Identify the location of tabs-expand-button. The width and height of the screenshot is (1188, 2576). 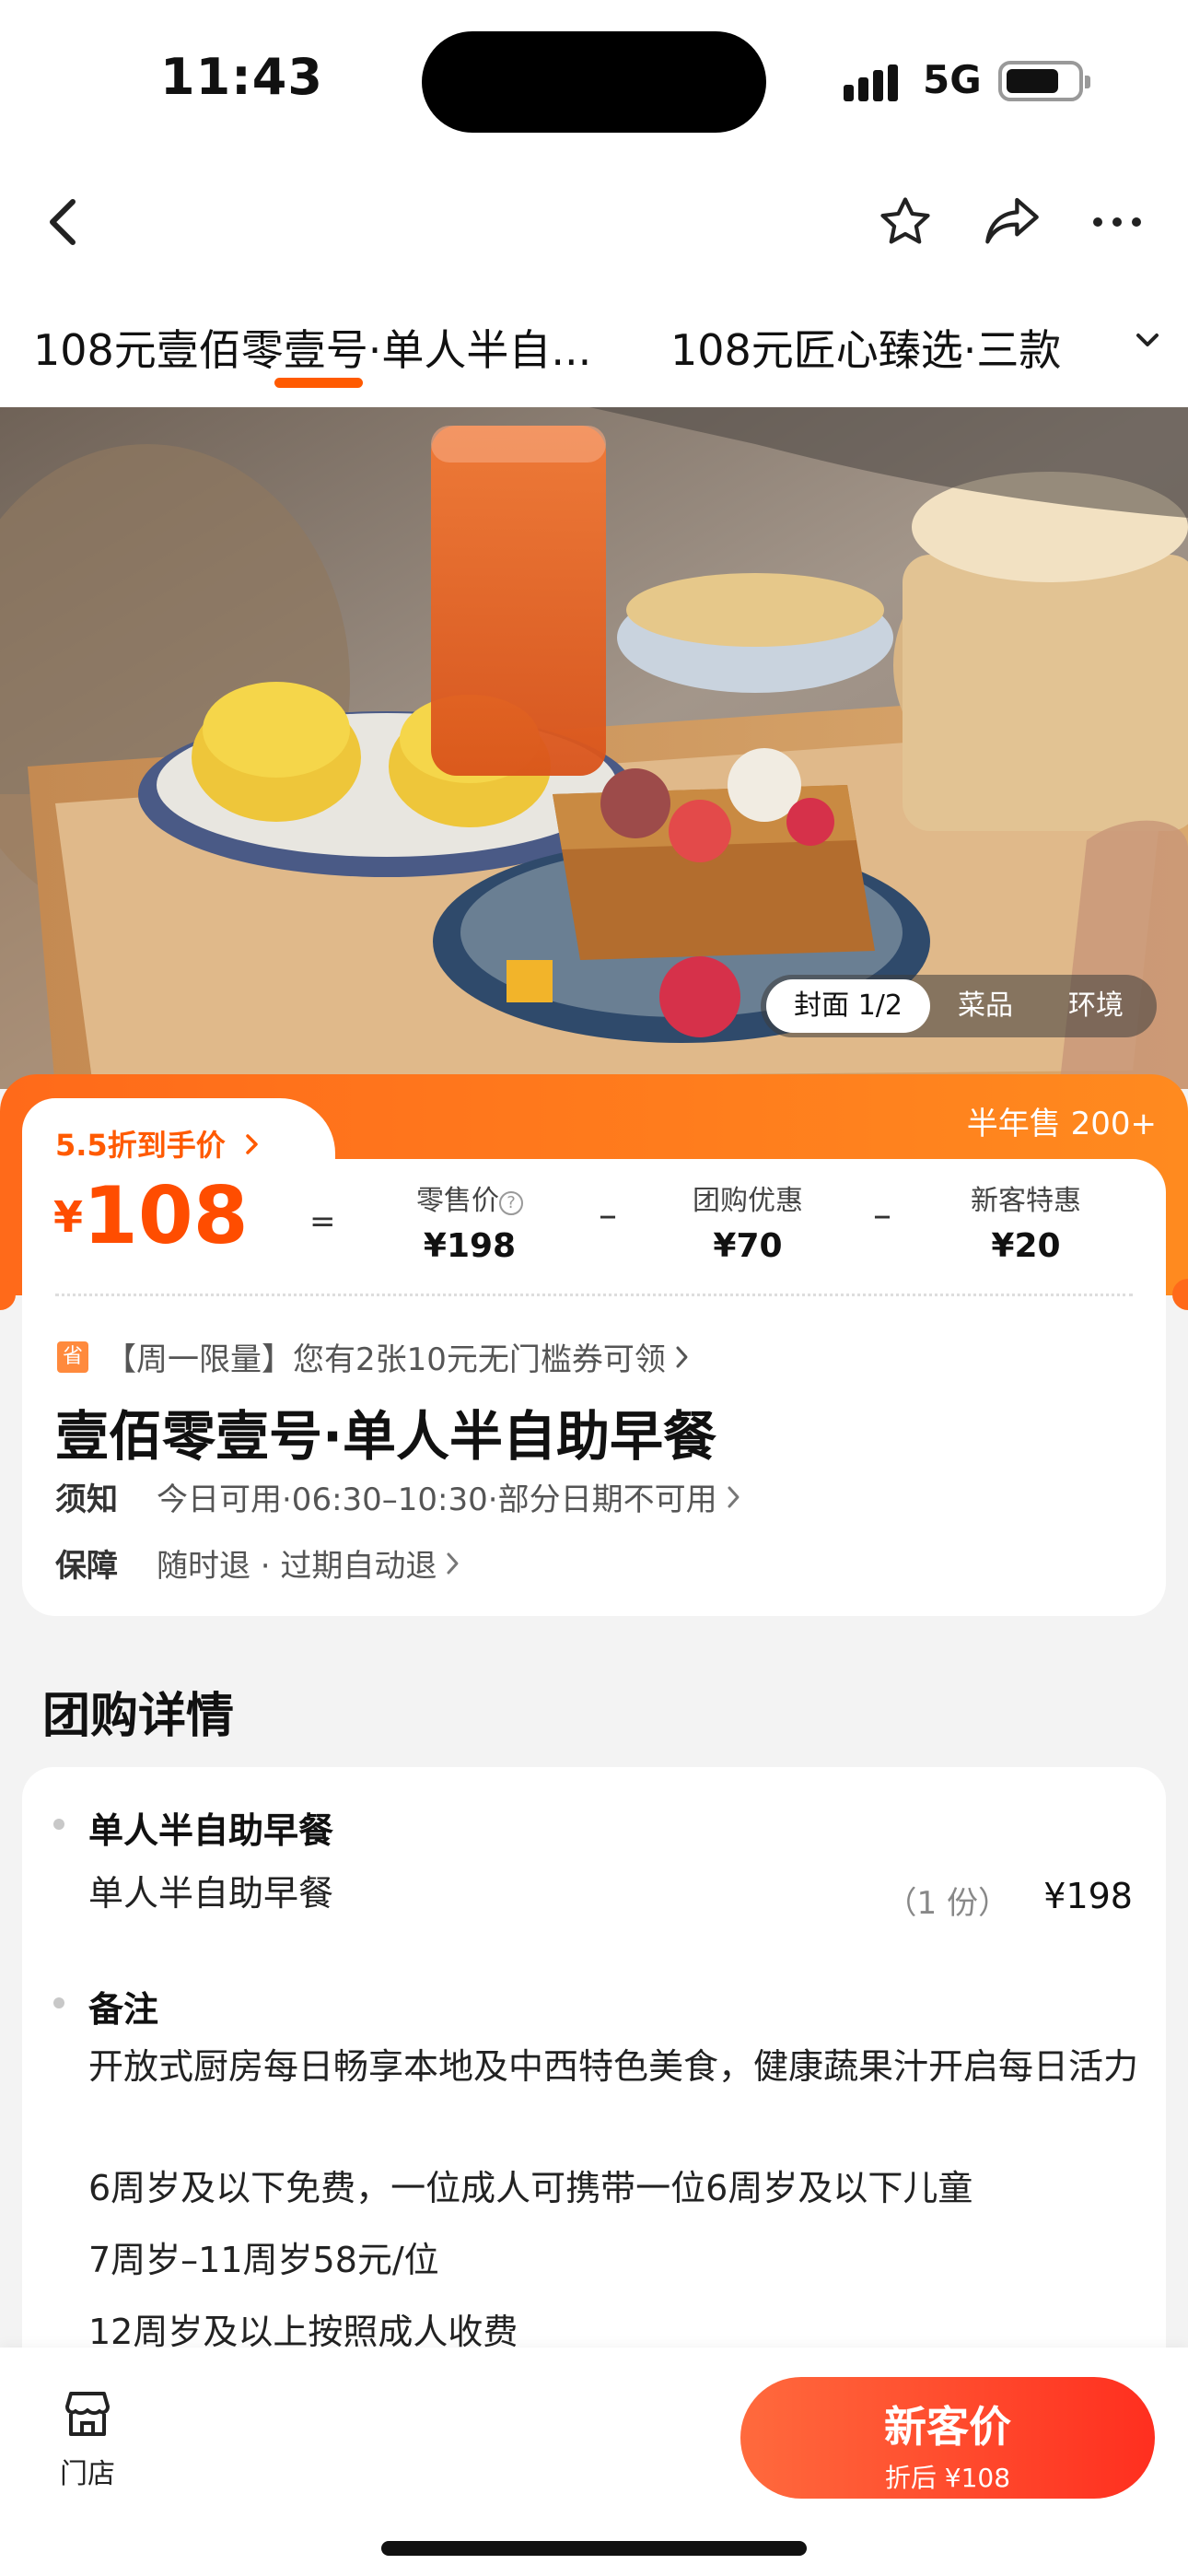
(1147, 342).